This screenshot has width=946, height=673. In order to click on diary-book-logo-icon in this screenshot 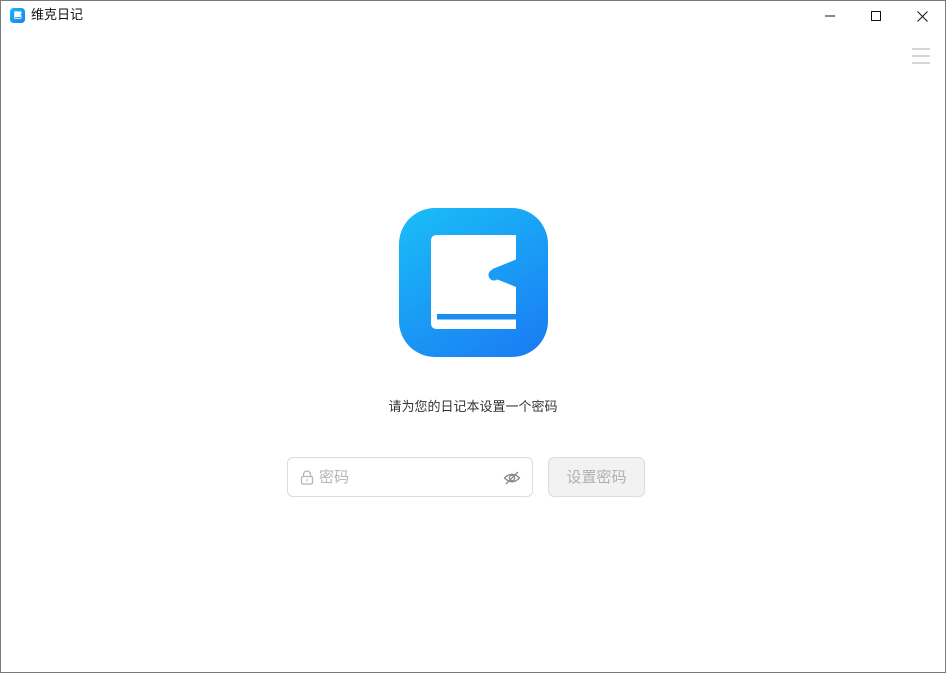, I will do `click(473, 282)`.